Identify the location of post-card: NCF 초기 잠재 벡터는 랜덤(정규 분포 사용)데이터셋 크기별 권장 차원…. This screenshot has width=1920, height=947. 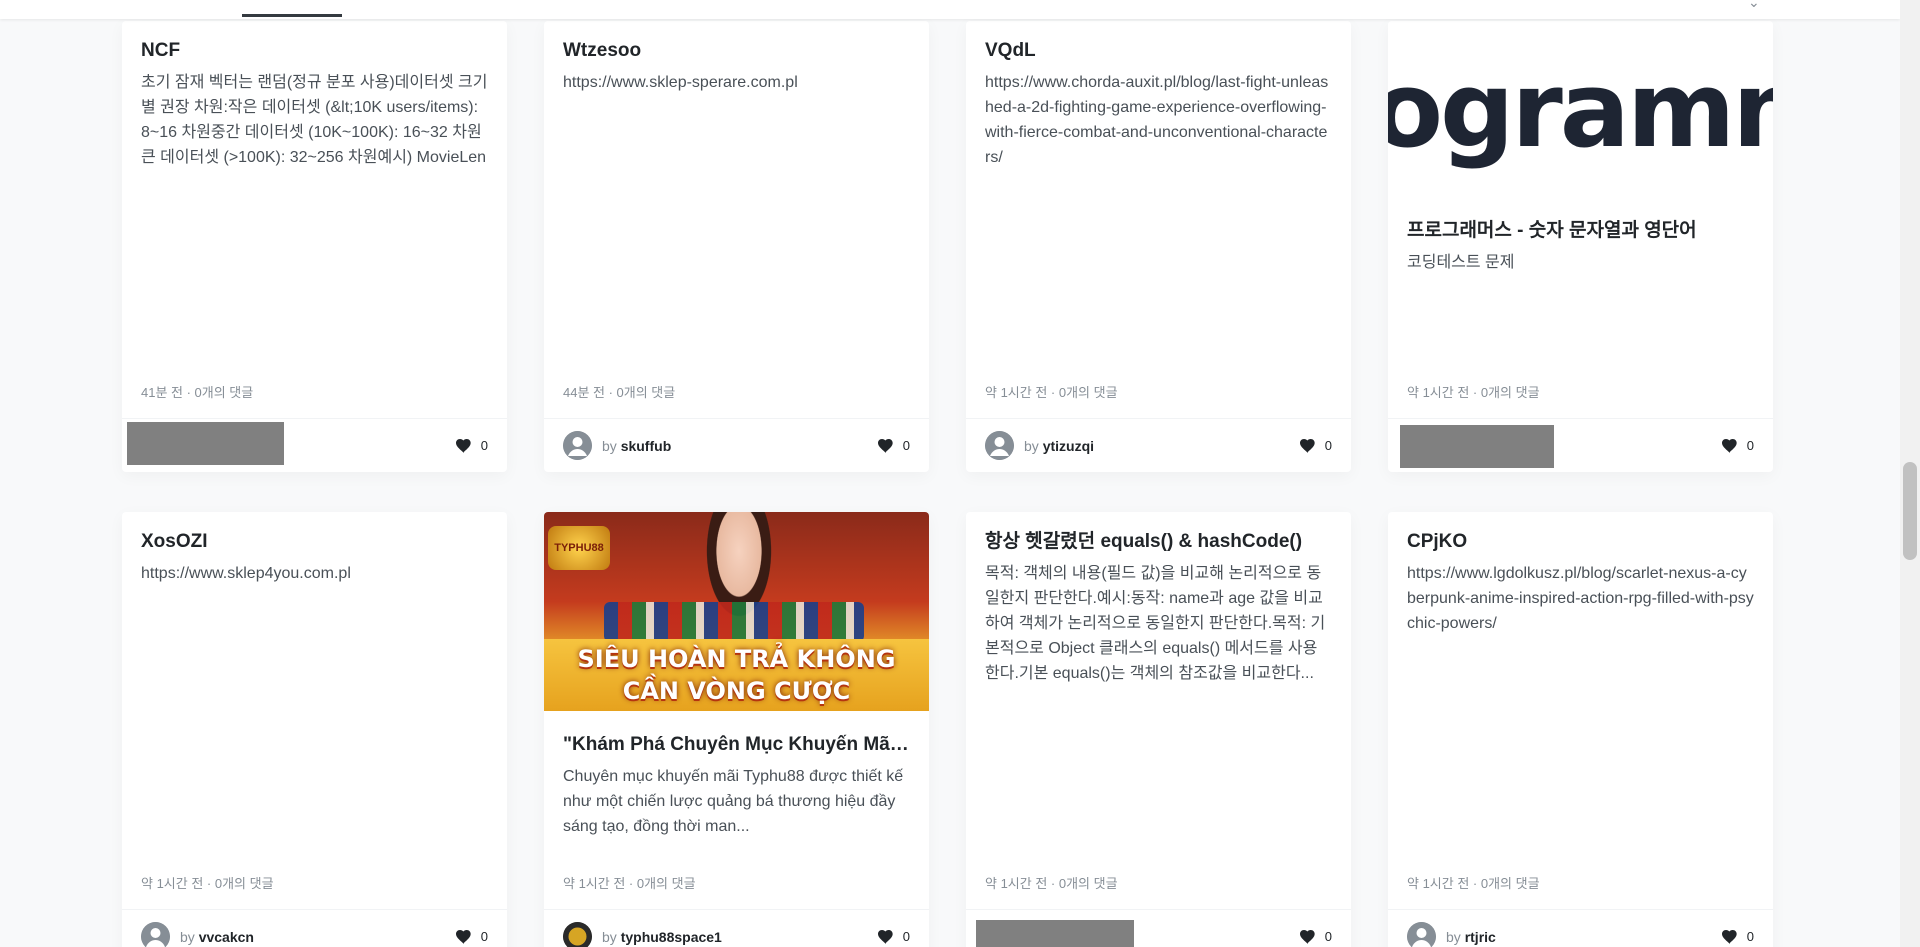
(314, 246).